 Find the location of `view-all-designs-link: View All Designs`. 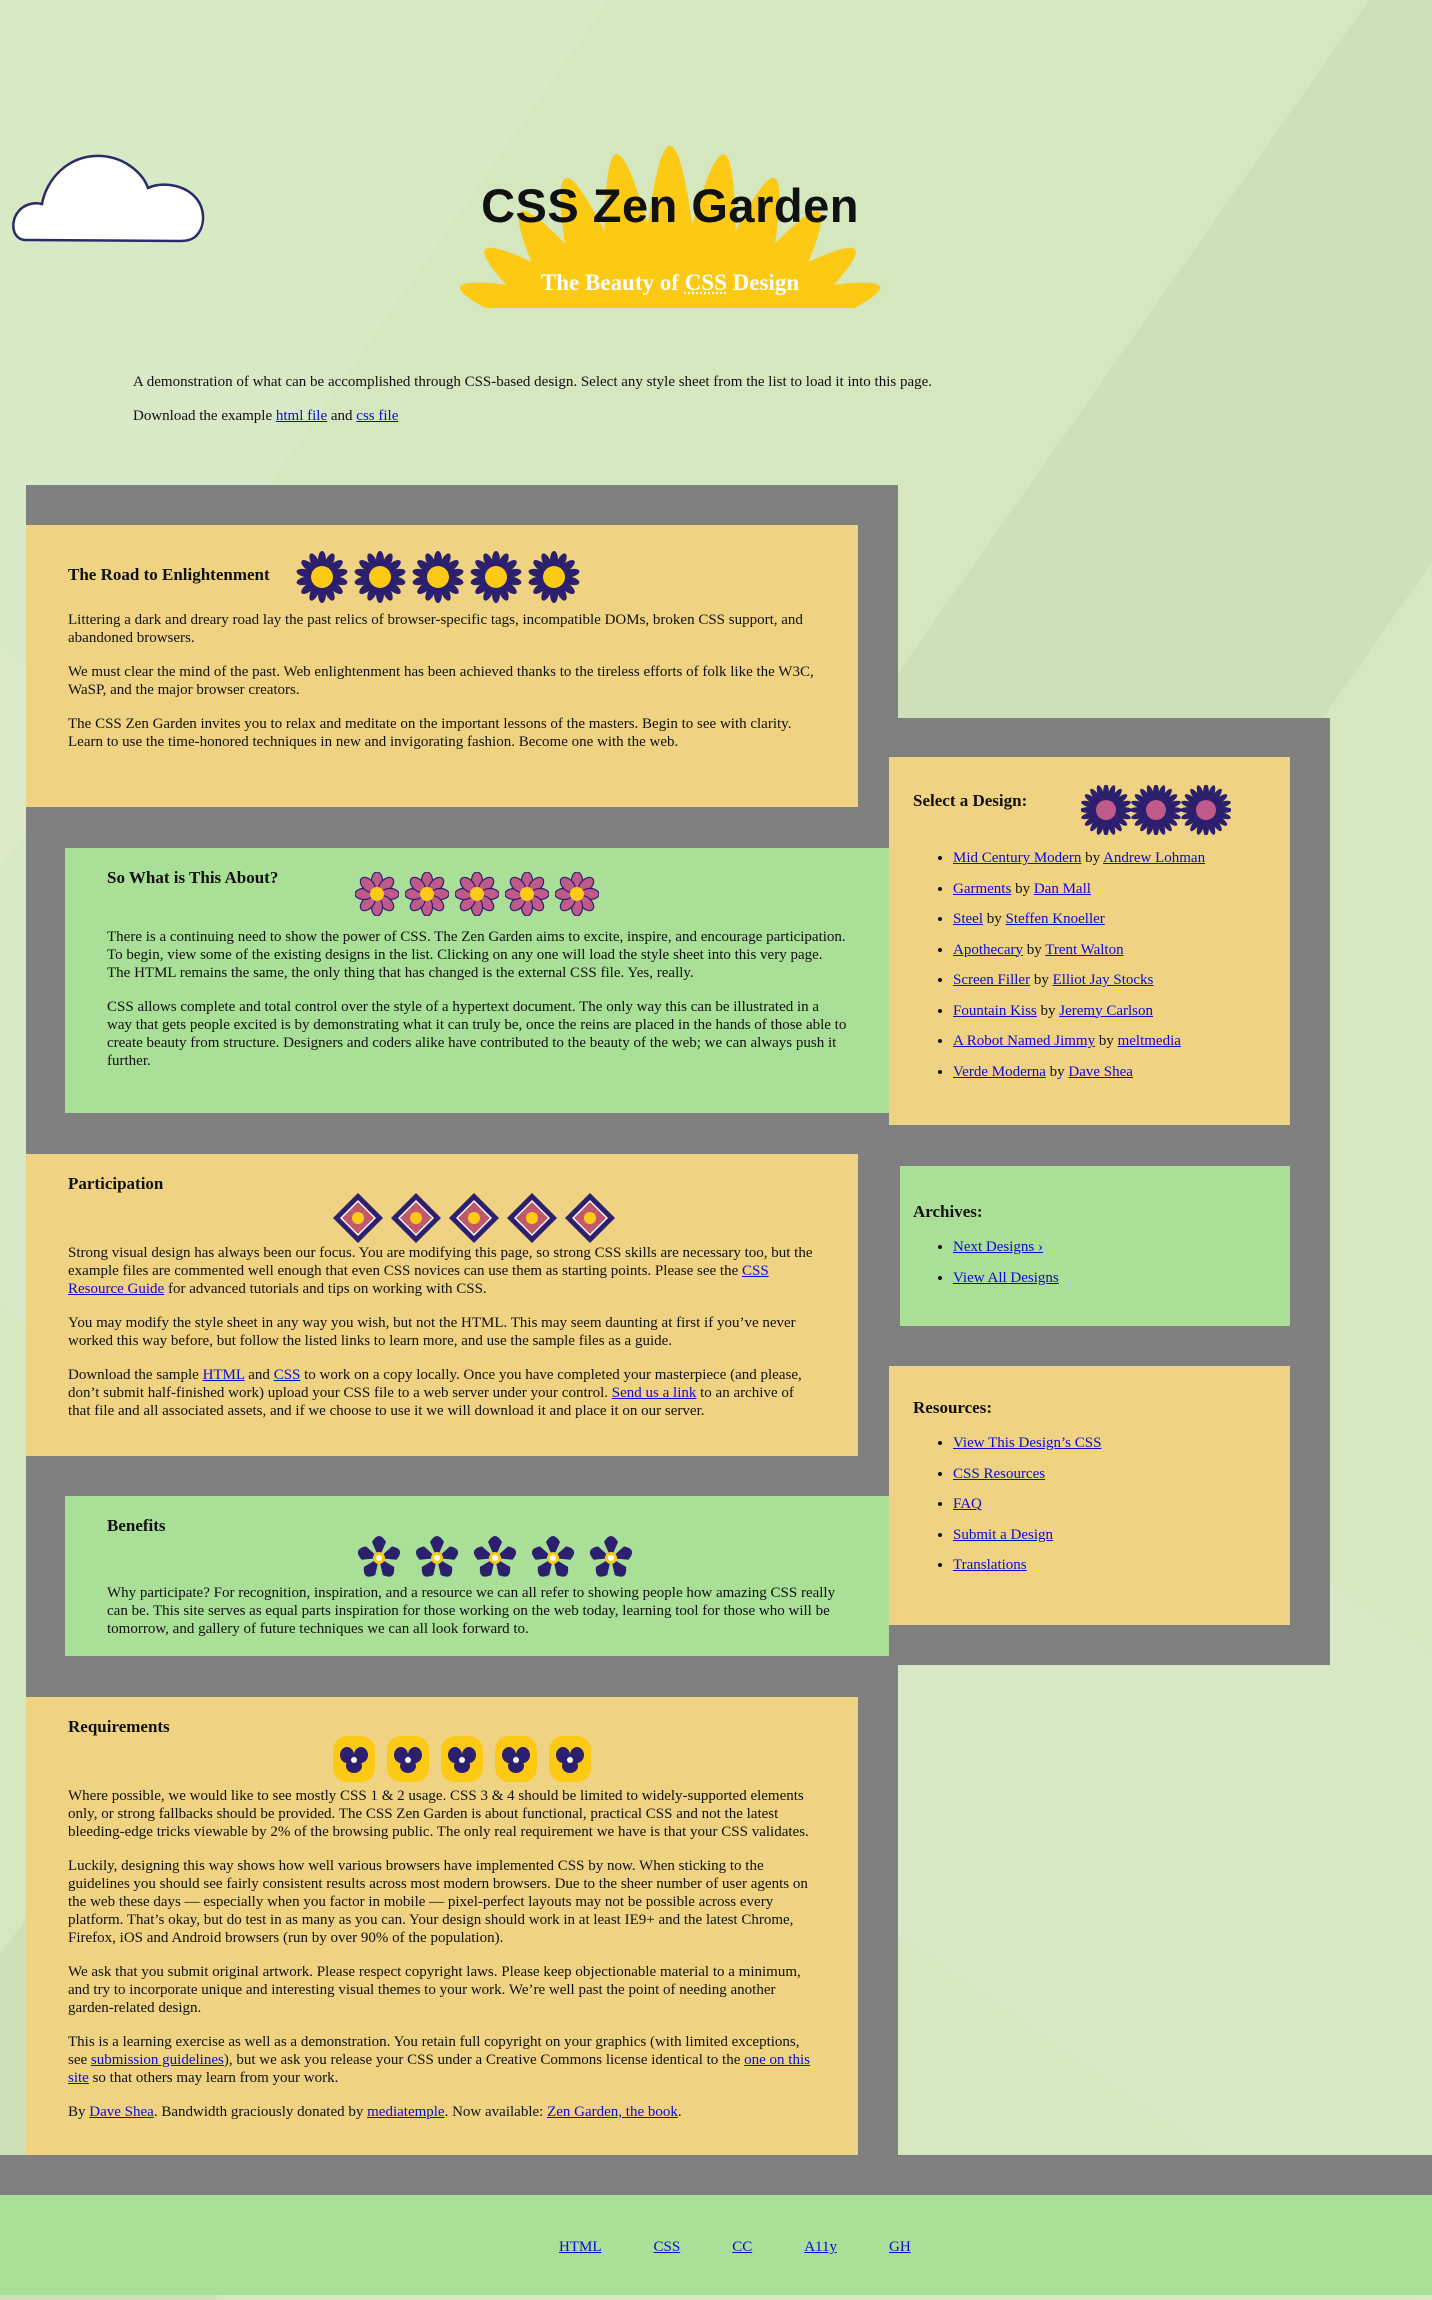

view-all-designs-link: View All Designs is located at coordinates (1006, 1278).